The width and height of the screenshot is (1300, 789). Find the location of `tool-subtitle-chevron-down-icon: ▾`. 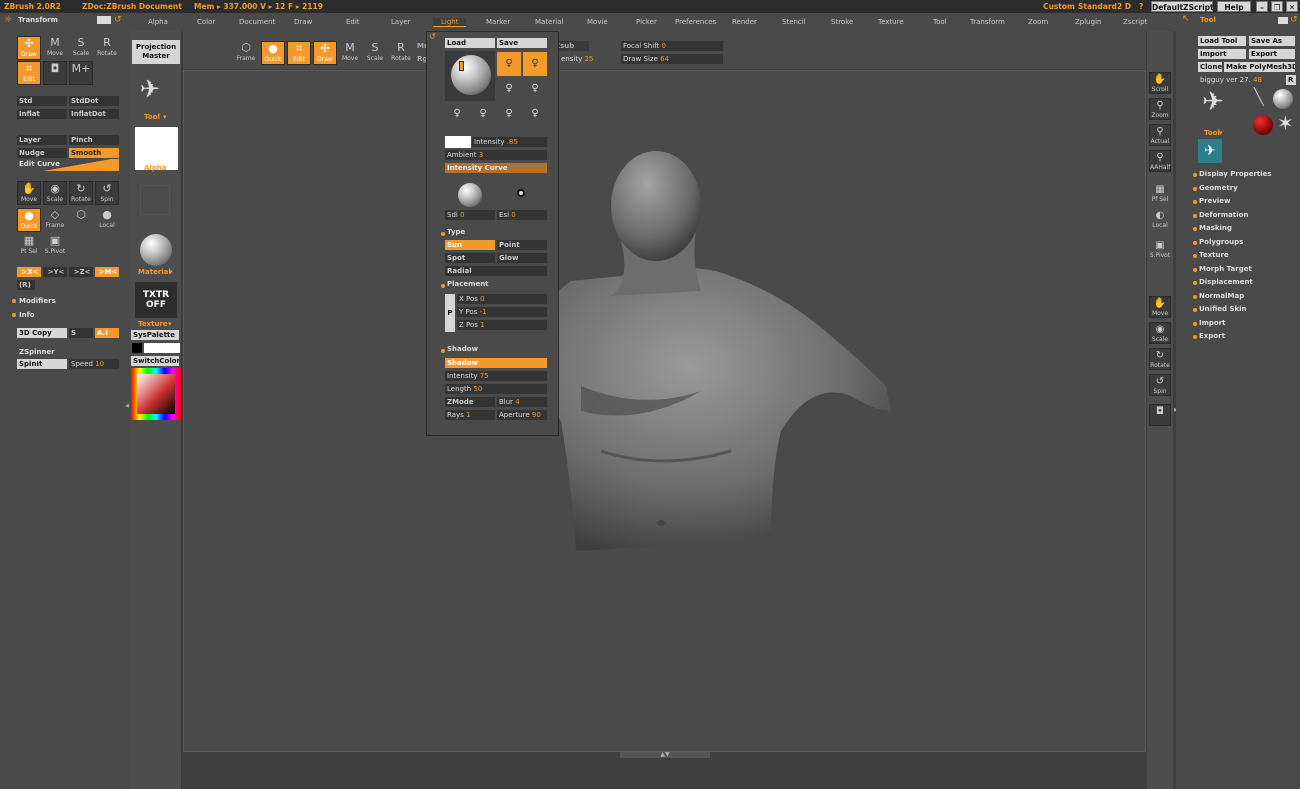

tool-subtitle-chevron-down-icon: ▾ is located at coordinates (1221, 133).